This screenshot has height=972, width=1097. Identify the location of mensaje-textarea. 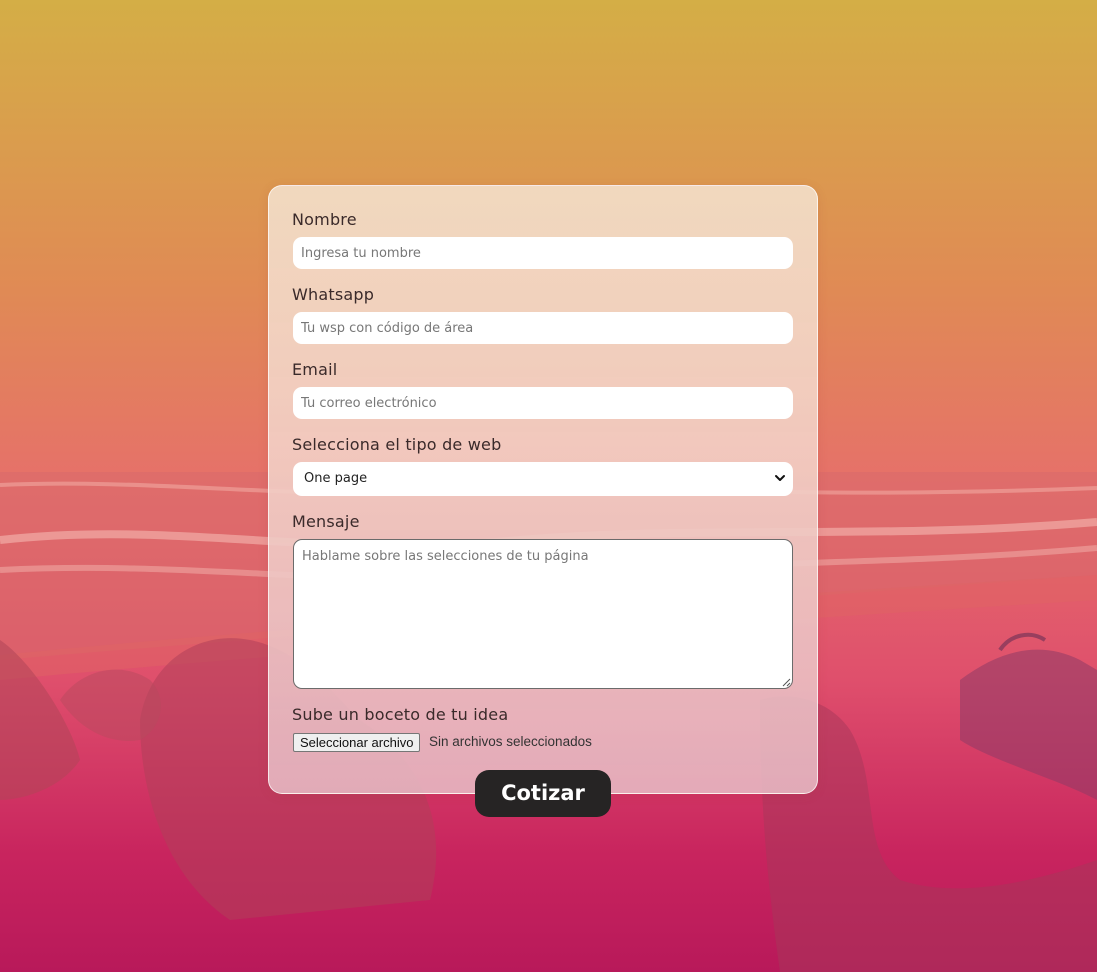
(543, 614).